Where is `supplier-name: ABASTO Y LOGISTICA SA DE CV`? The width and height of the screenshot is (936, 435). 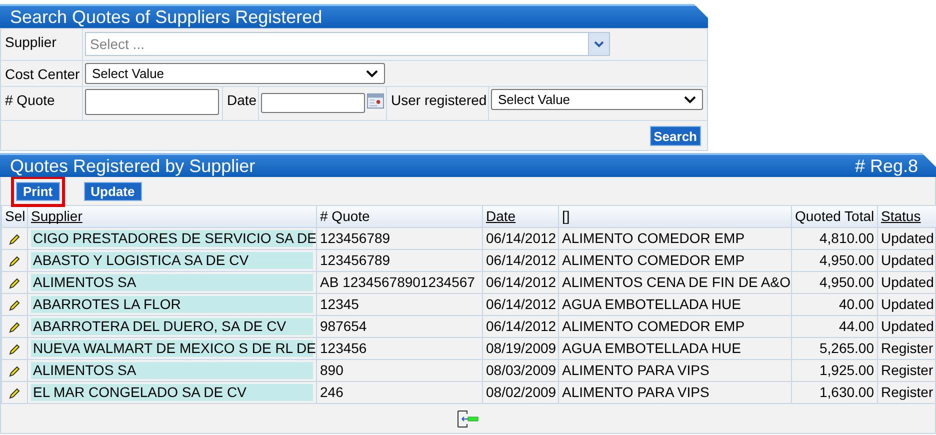
supplier-name: ABASTO Y LOGISTICA SA DE CV is located at coordinates (172, 260).